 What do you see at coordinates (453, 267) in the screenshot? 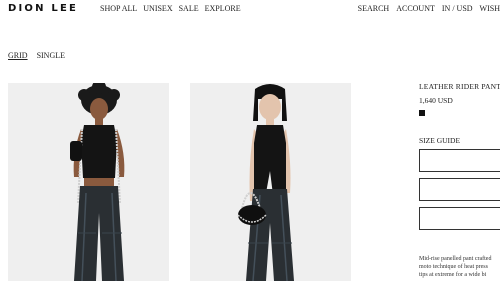
I see `description-line-2: moto technique of heat press` at bounding box center [453, 267].